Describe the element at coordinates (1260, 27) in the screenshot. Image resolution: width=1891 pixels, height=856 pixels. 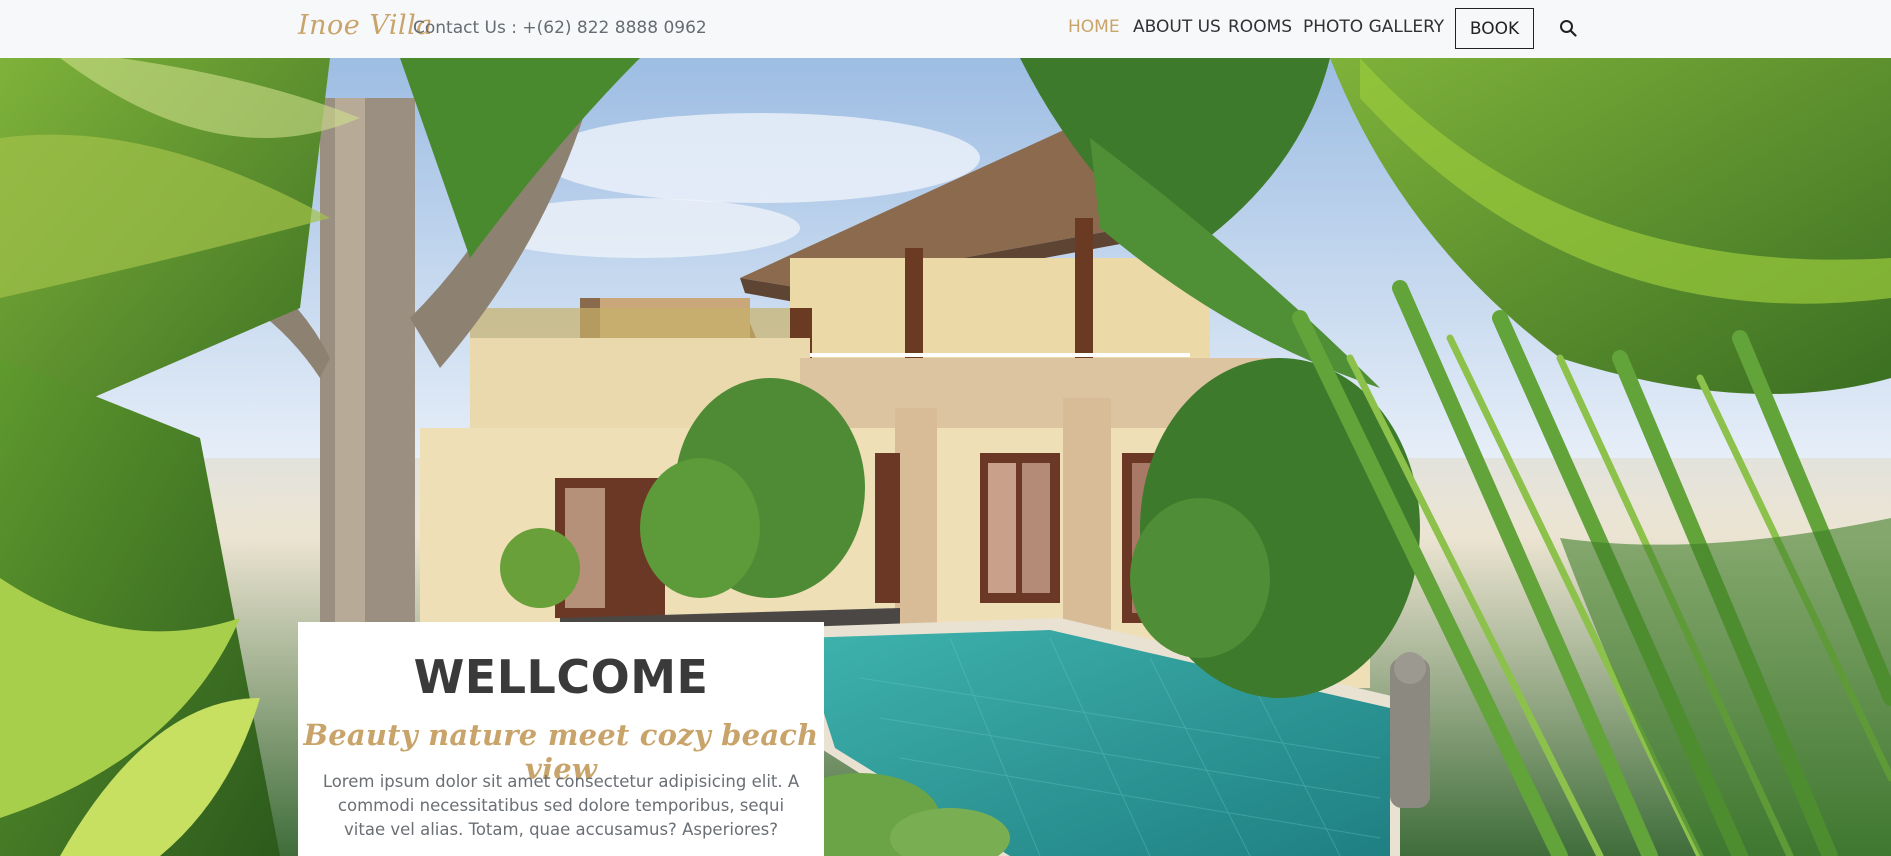
I see `nav-rooms: ROOMS` at that location.